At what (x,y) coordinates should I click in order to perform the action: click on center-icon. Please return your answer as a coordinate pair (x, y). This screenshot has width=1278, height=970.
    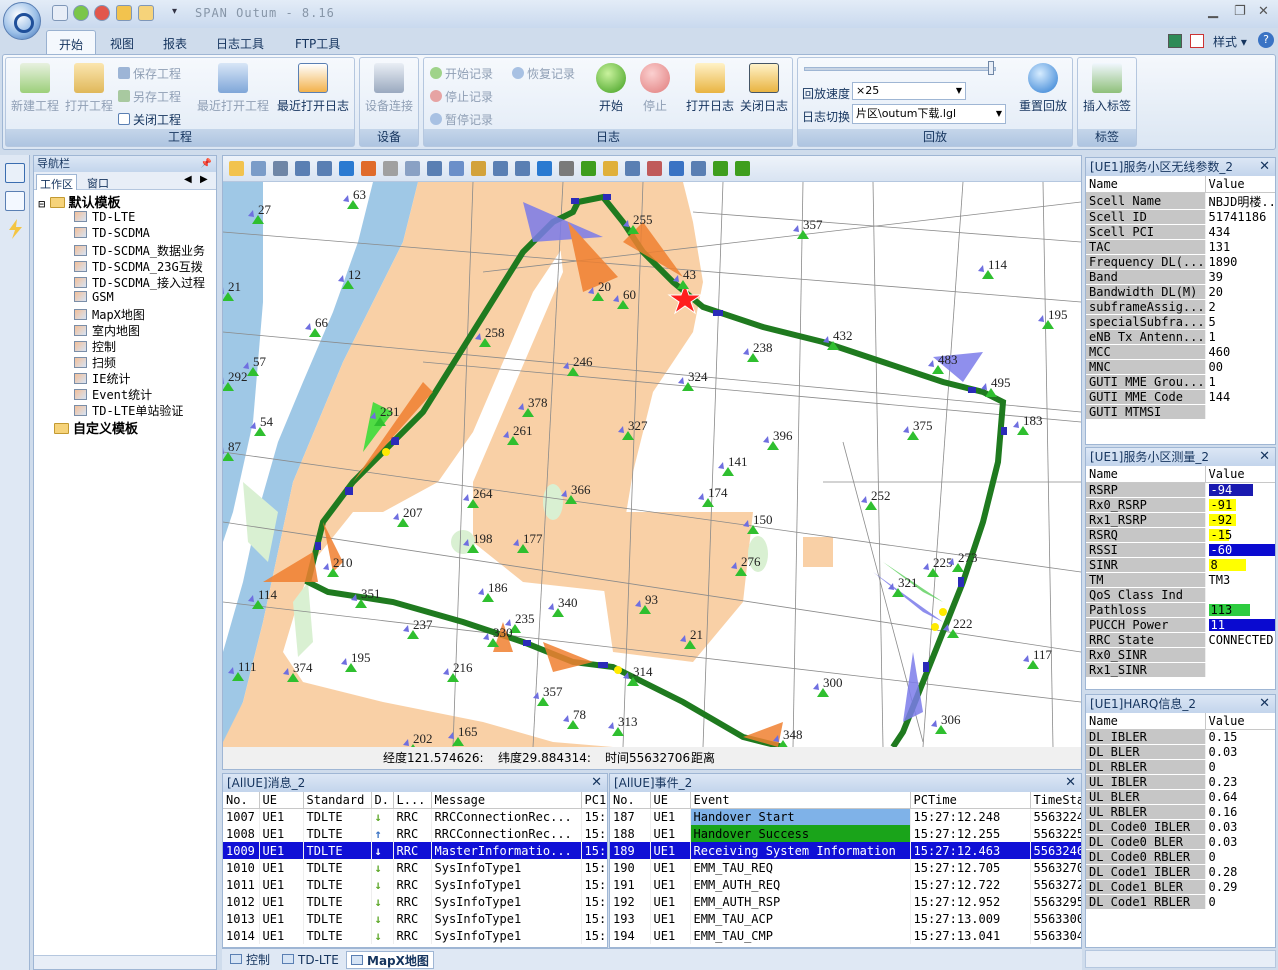
    Looking at the image, I should click on (346, 168).